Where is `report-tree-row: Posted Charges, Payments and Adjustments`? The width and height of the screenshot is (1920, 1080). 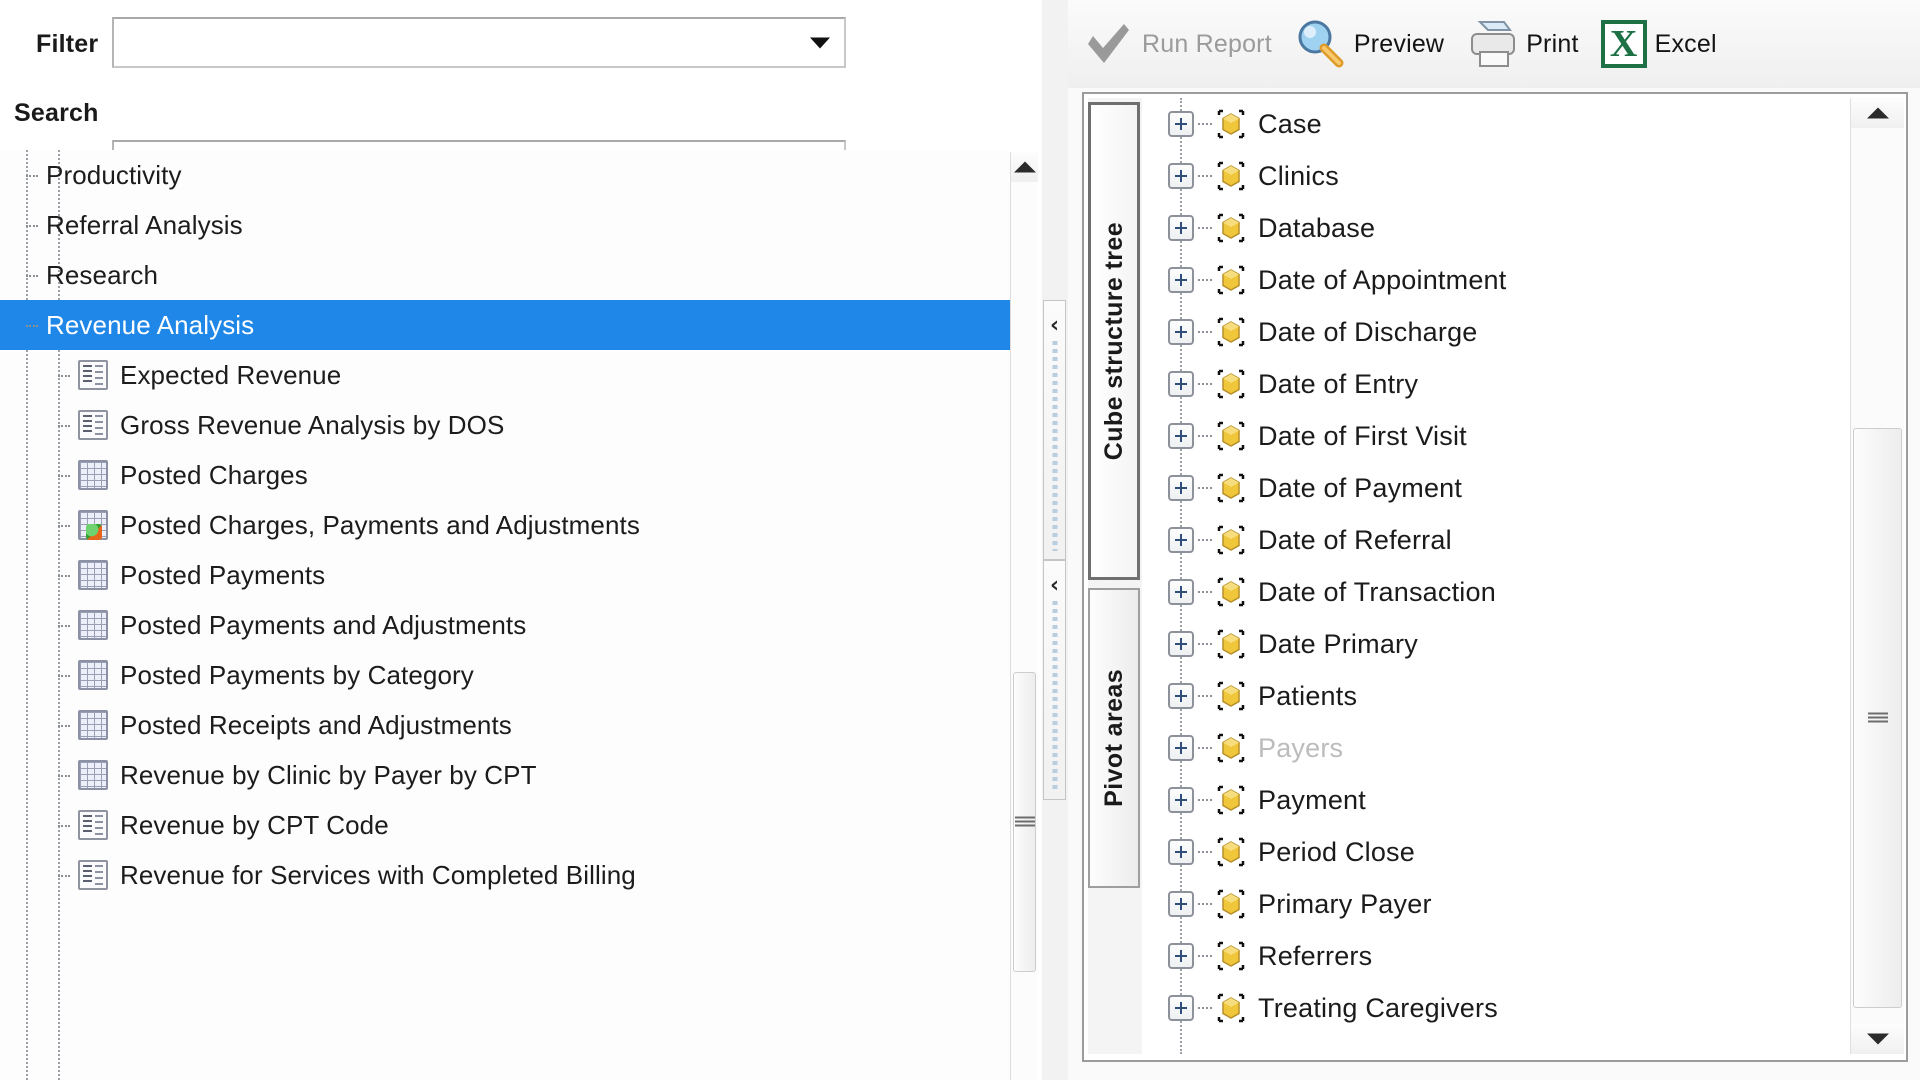
report-tree-row: Posted Charges, Payments and Adjustments is located at coordinates (505, 525).